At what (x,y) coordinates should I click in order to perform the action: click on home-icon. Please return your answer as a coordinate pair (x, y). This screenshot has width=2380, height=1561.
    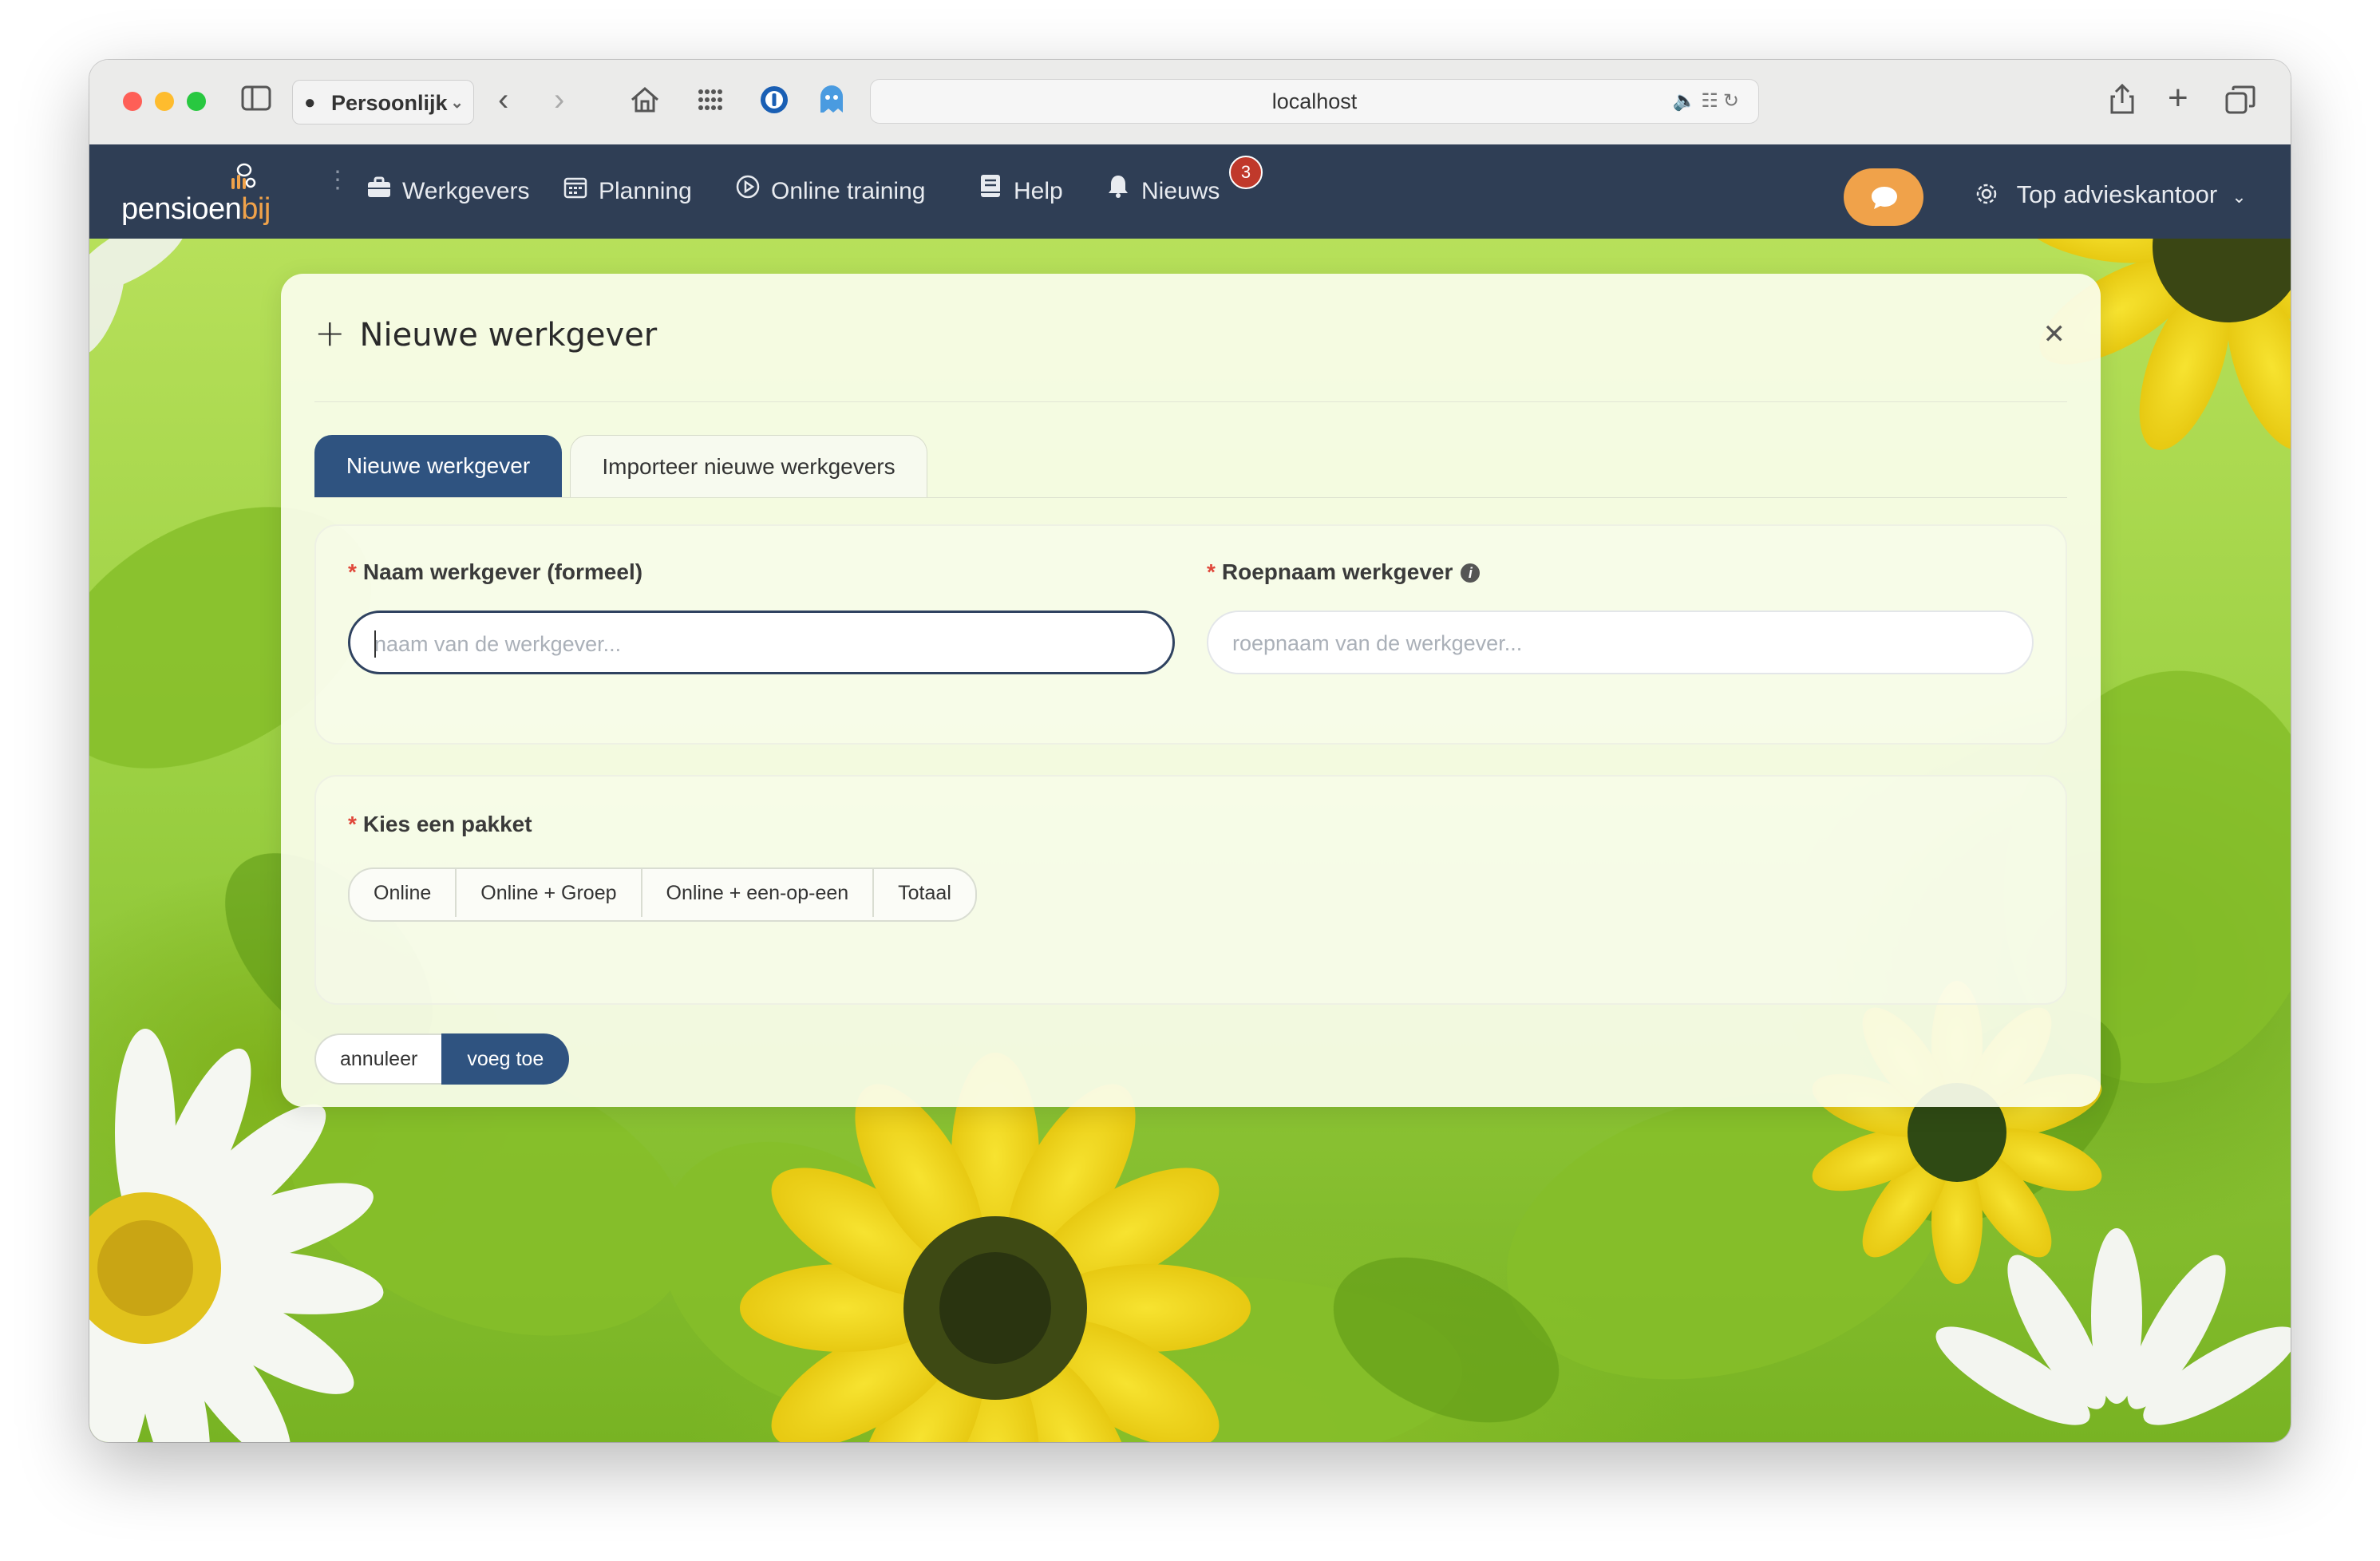
    Looking at the image, I should click on (645, 103).